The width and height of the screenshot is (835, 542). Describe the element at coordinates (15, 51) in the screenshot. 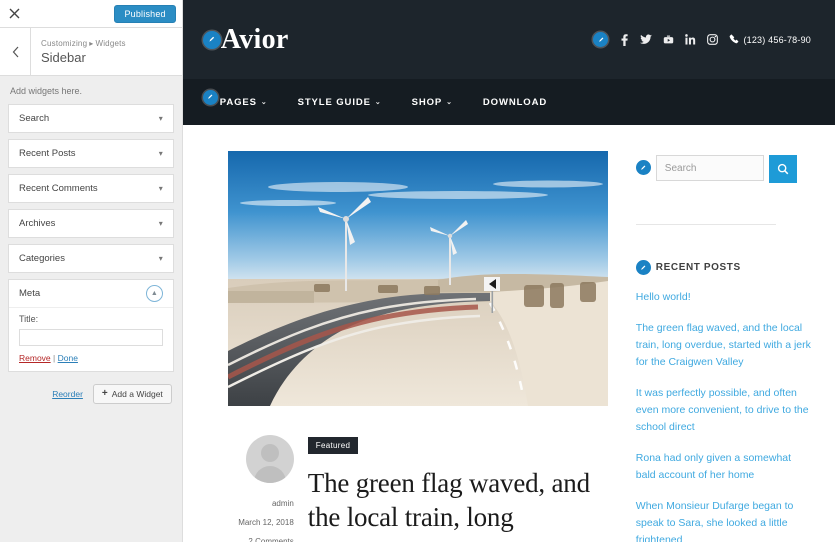

I see `back-chevron-icon` at that location.